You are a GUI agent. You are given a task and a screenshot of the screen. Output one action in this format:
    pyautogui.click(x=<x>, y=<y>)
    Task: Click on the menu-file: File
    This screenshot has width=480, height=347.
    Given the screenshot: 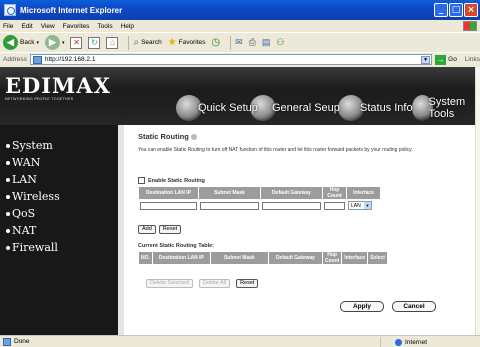 What is the action you would take?
    pyautogui.click(x=8, y=26)
    